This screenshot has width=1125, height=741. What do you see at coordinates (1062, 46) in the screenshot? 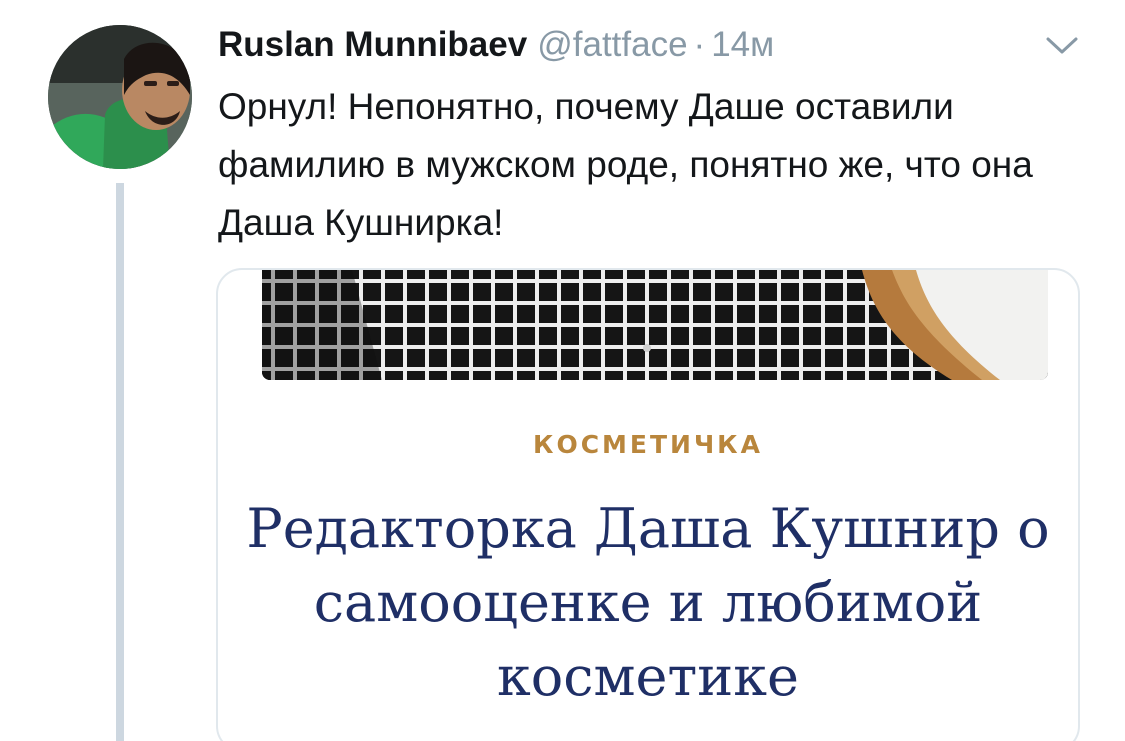
I see `chevron-down-icon` at bounding box center [1062, 46].